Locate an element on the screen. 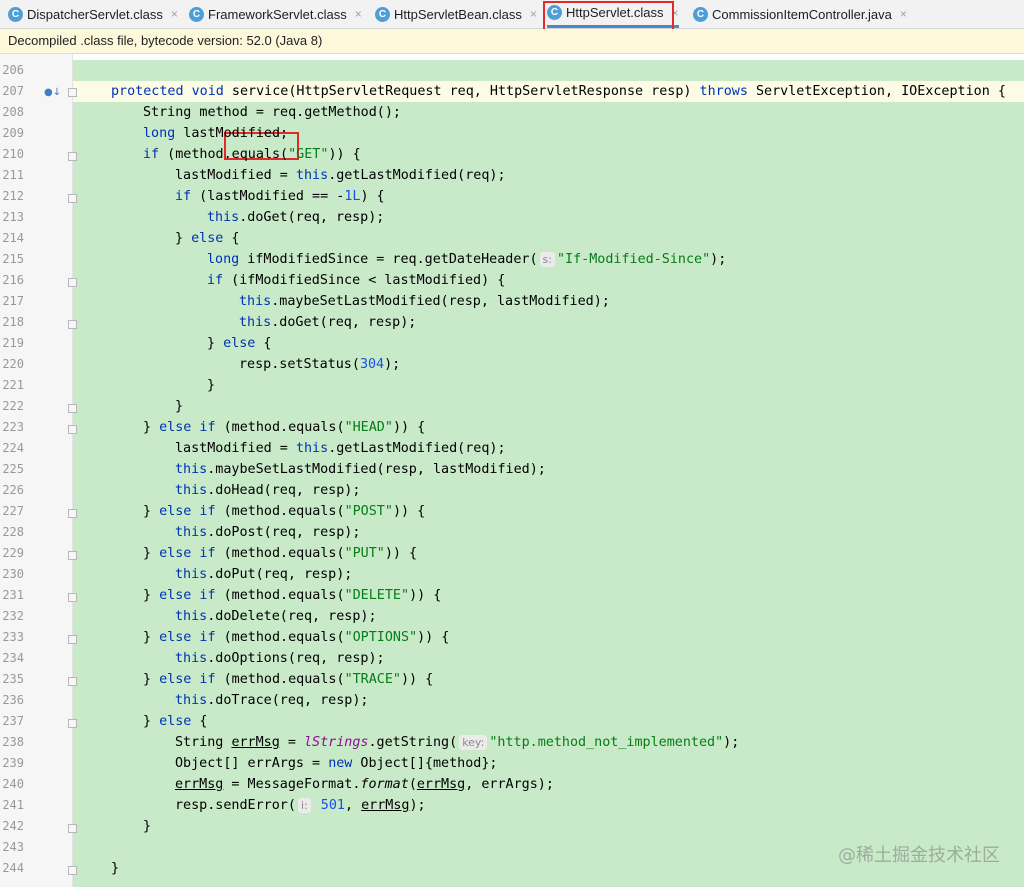 This screenshot has height=887, width=1024. code-line-209: long lastModified; is located at coordinates (216, 133).